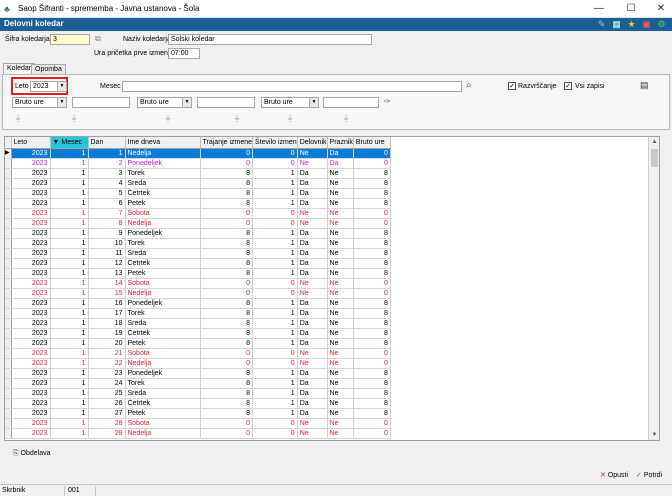 Image resolution: width=672 pixels, height=496 pixels. What do you see at coordinates (654, 142) in the screenshot?
I see `scroll-up-icon: ▲` at bounding box center [654, 142].